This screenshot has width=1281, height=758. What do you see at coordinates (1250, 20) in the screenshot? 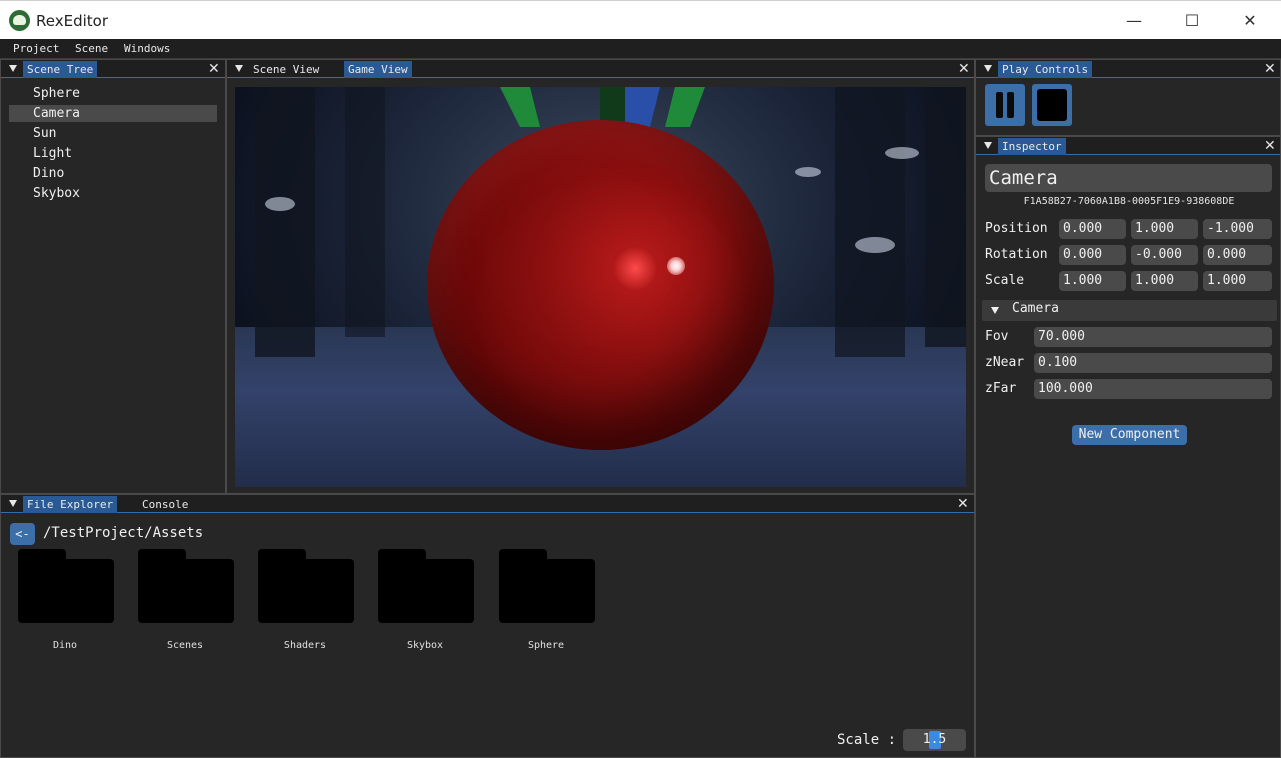
I see `close-button: ✕` at bounding box center [1250, 20].